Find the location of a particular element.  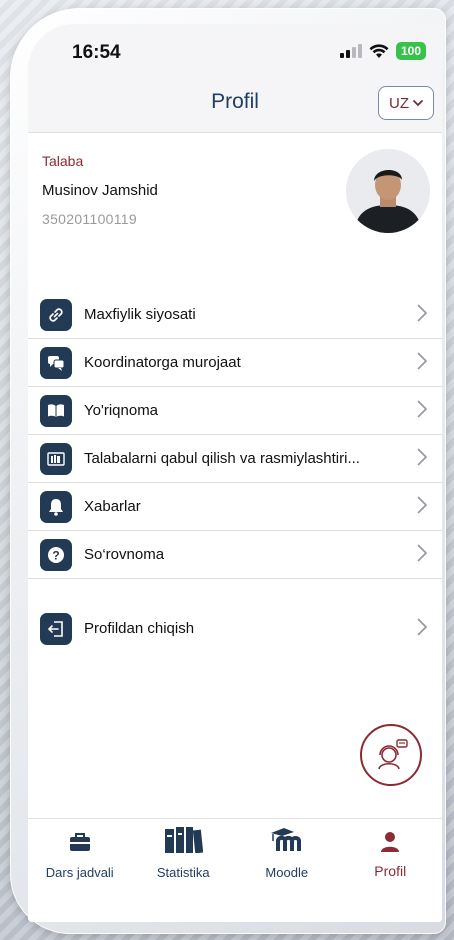

profile-name: Musinov Jamshid is located at coordinates (100, 190).